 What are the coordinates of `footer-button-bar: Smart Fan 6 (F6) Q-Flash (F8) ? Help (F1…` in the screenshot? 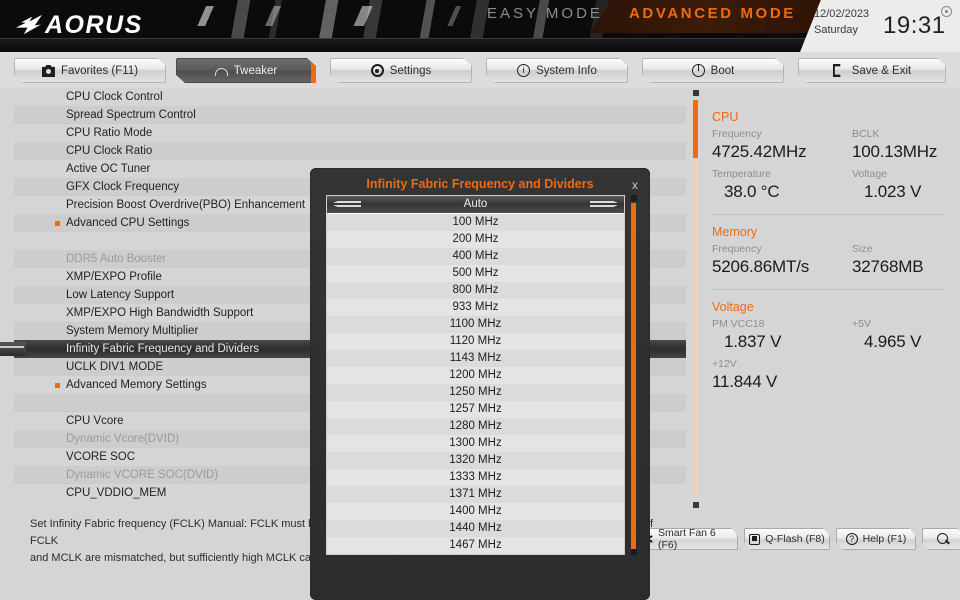 It's located at (795, 540).